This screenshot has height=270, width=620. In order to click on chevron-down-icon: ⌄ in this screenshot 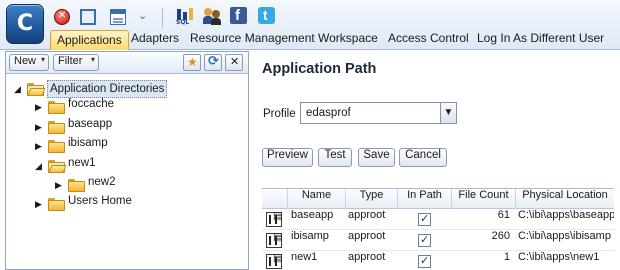, I will do `click(146, 17)`.